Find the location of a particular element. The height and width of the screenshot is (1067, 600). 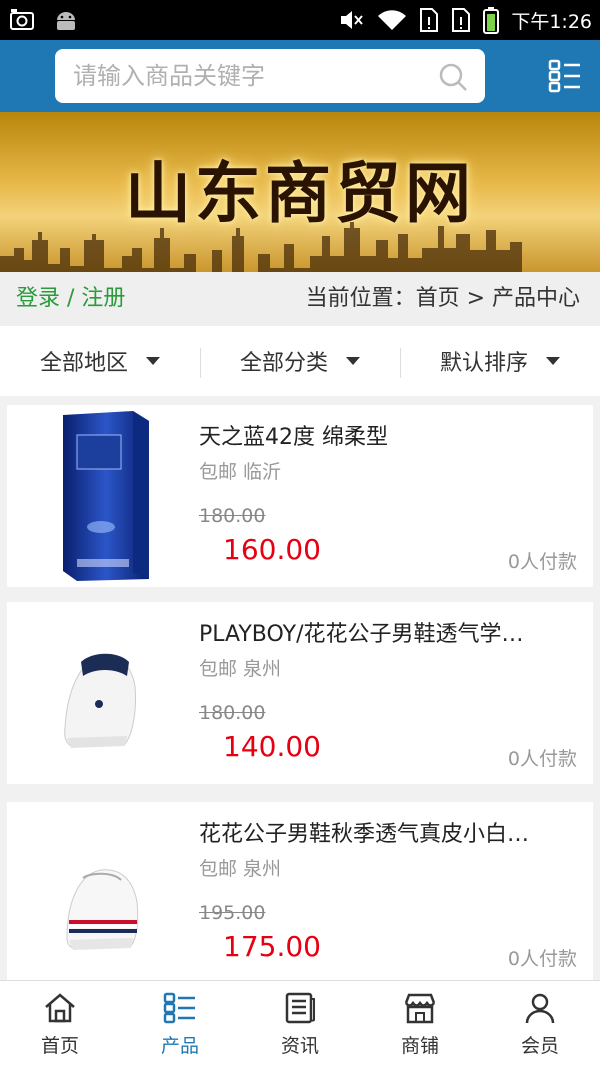

banner: 山东商贸网 is located at coordinates (300, 192).